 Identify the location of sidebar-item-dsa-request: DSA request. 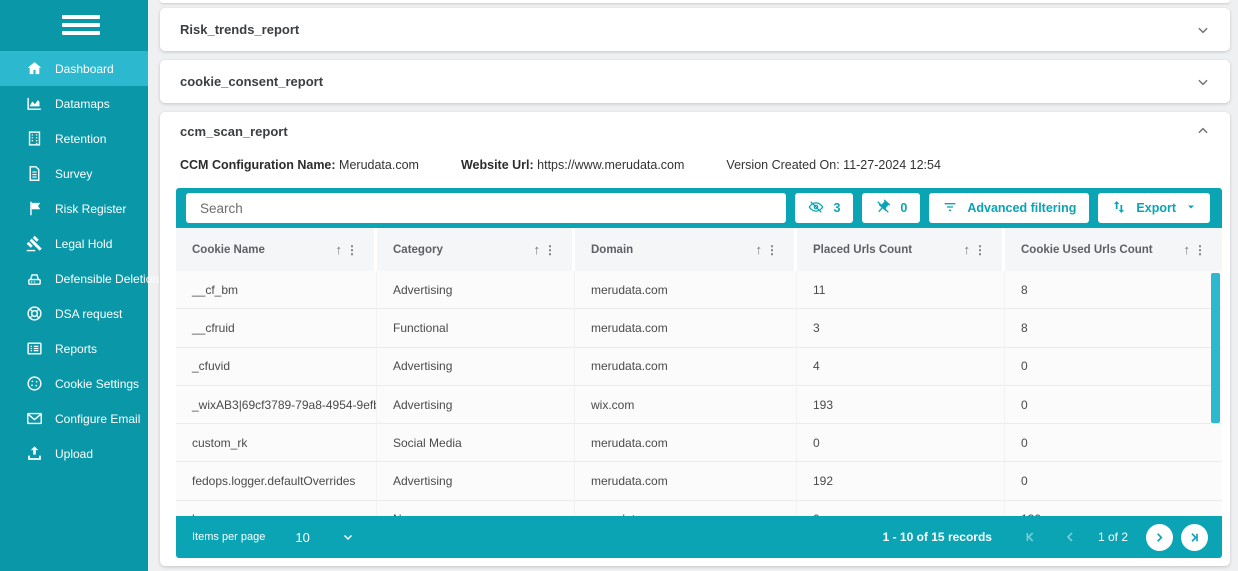
(74, 313).